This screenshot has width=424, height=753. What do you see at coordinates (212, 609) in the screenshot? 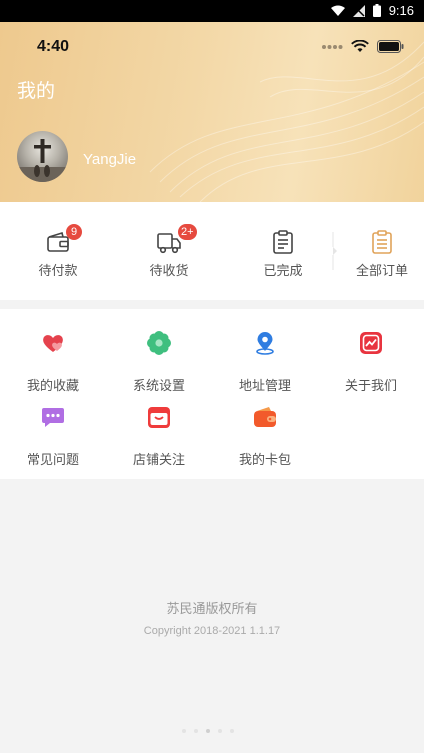
I see `footer-company: 苏民通版权所有` at bounding box center [212, 609].